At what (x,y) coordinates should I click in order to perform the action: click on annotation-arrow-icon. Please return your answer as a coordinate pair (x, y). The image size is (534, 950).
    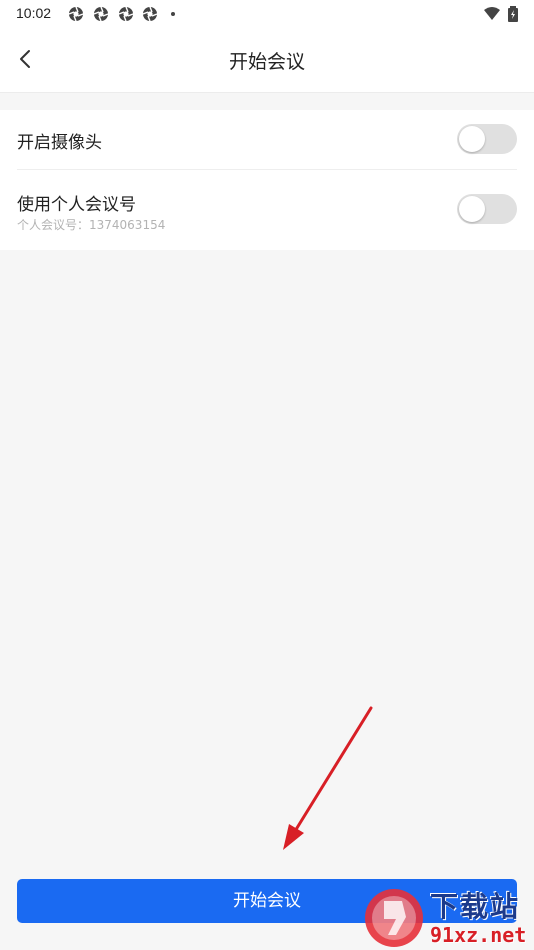
    Looking at the image, I should click on (328, 778).